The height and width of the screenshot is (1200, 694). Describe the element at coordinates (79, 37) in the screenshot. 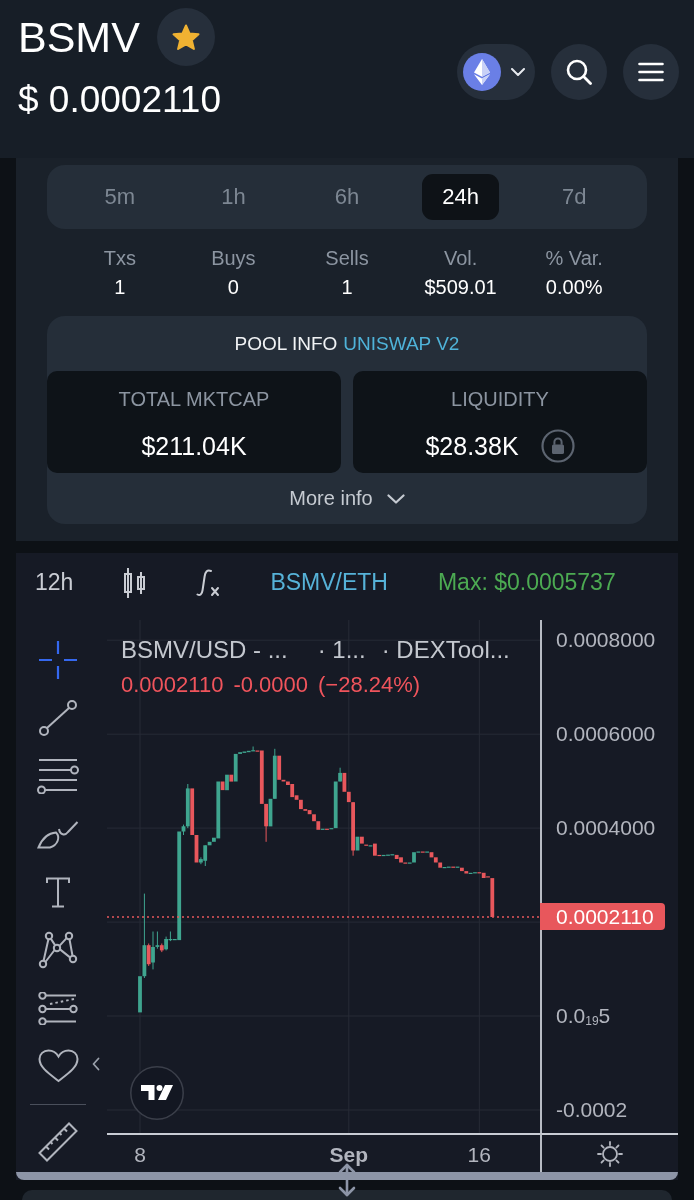

I see `token-symbol: BSMV` at that location.